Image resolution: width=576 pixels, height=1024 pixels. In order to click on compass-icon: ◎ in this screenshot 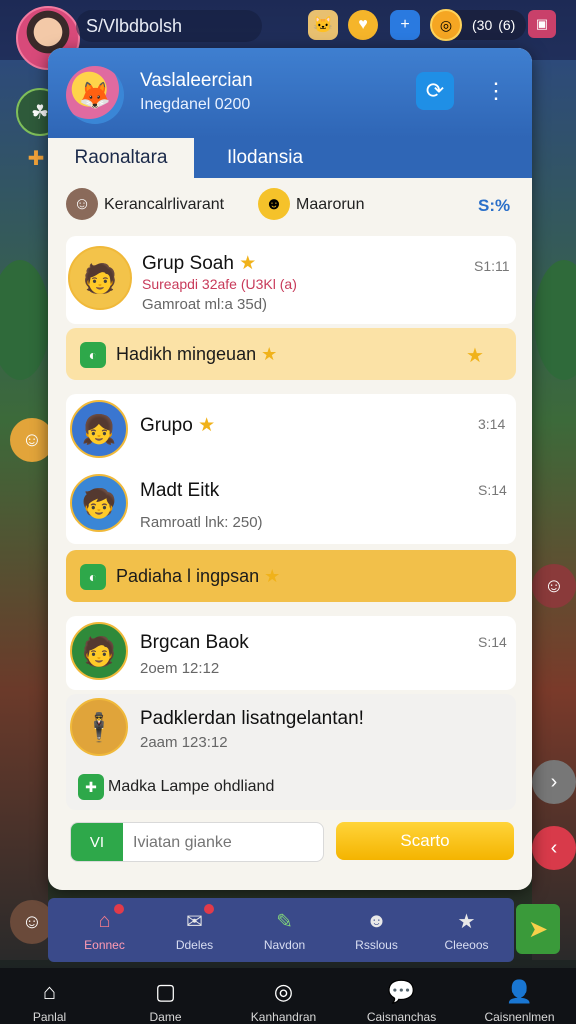, I will do `click(283, 991)`.